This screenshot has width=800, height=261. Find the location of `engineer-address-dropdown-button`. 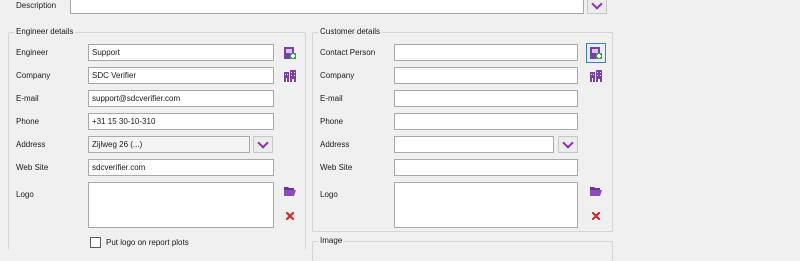

engineer-address-dropdown-button is located at coordinates (263, 144).